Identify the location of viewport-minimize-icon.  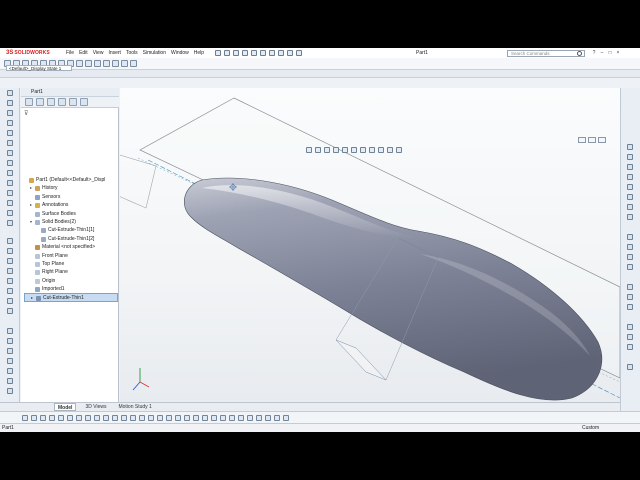
(582, 140).